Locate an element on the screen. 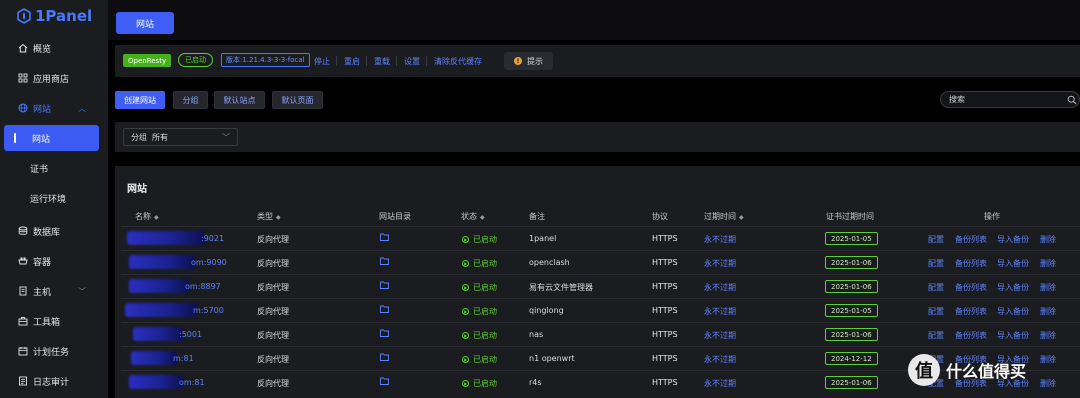 Image resolution: width=1080 pixels, height=398 pixels. tab-websites: 网站 is located at coordinates (145, 23).